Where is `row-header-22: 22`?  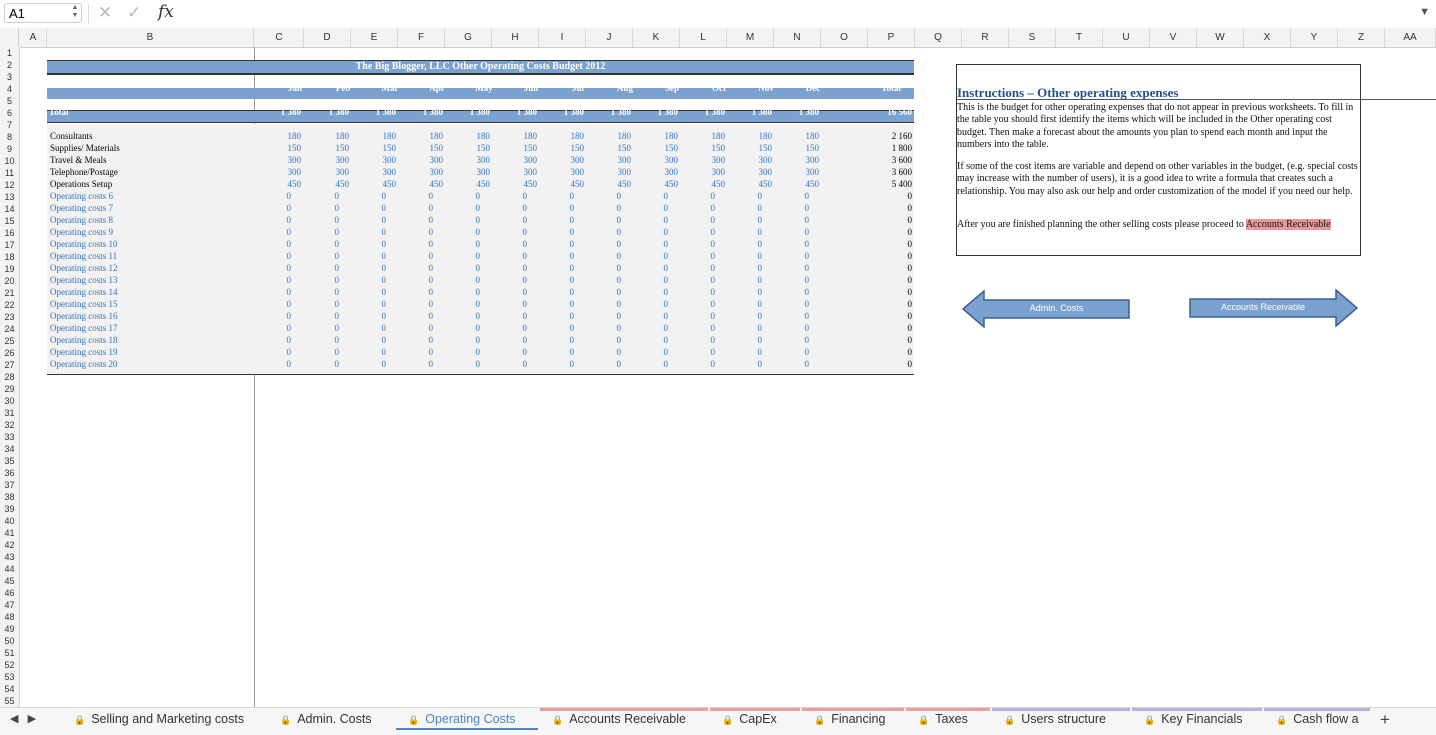 row-header-22: 22 is located at coordinates (9, 305).